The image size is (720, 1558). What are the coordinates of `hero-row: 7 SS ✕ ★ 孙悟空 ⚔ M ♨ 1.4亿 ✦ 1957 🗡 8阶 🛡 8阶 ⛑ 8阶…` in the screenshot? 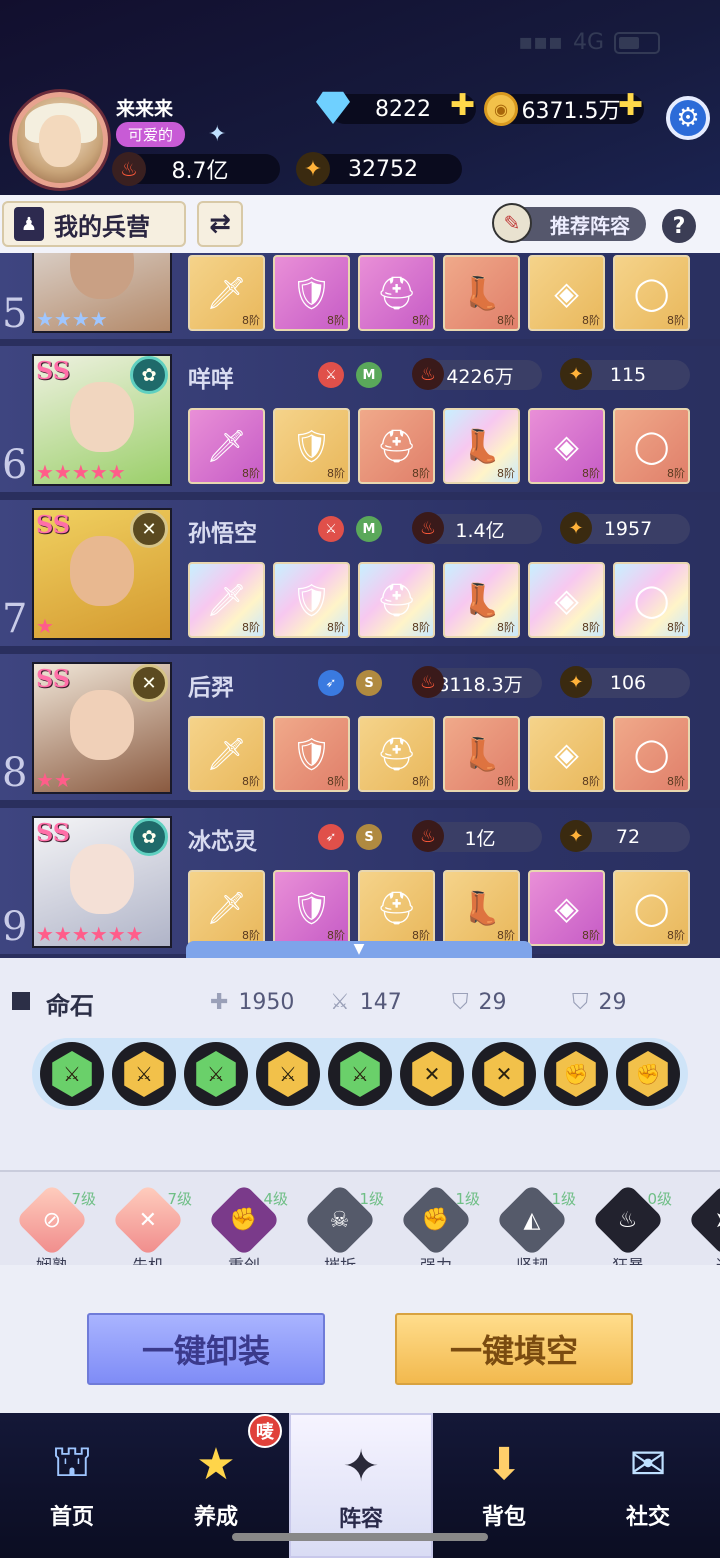 It's located at (360, 573).